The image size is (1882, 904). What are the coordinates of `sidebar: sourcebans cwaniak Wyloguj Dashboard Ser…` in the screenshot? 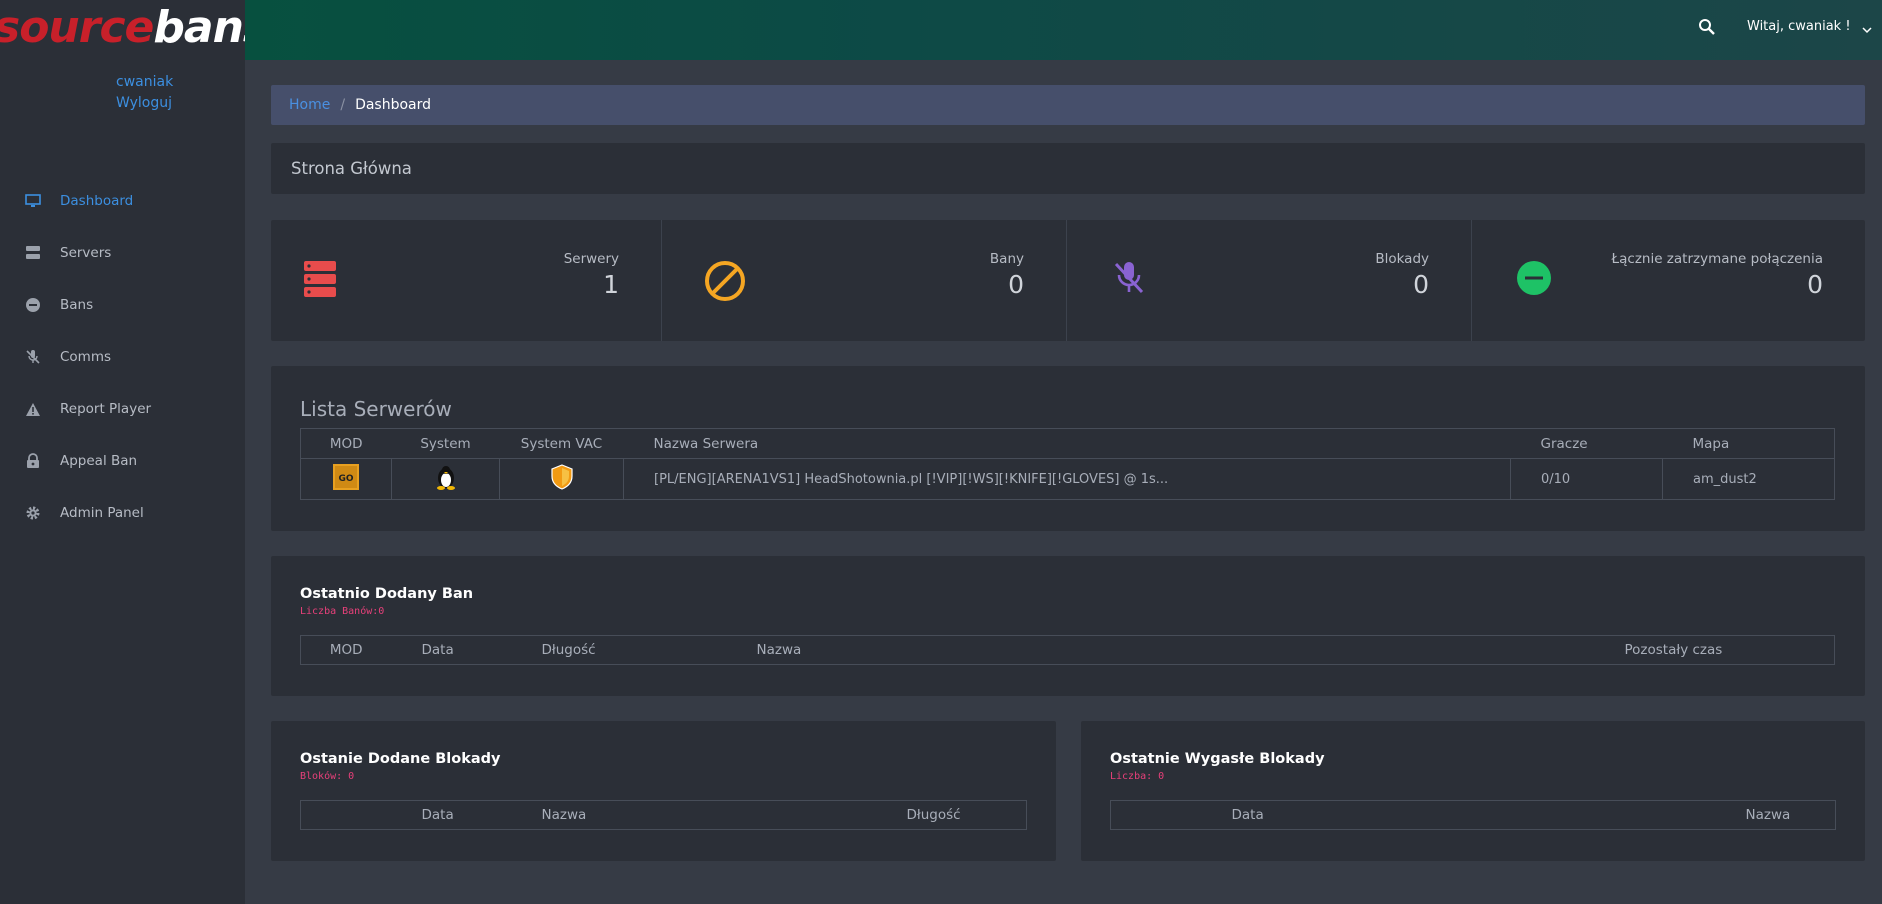 It's located at (122, 452).